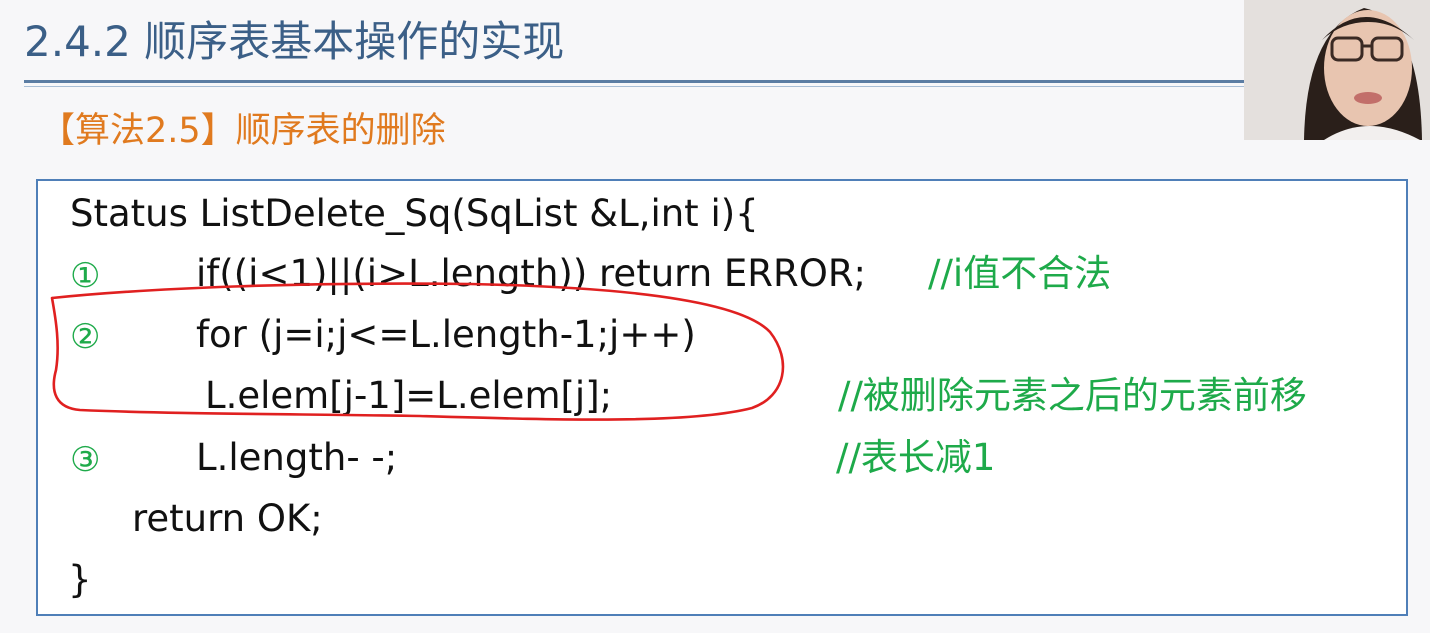  I want to click on code-line-decrement: L.length- -;, so click(297, 457).